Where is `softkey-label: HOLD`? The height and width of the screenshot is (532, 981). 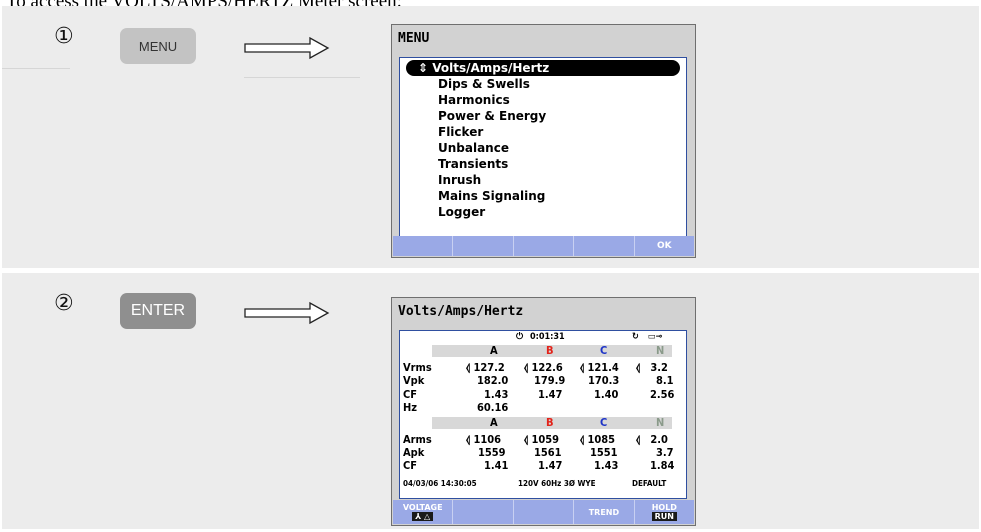
softkey-label: HOLD is located at coordinates (664, 507).